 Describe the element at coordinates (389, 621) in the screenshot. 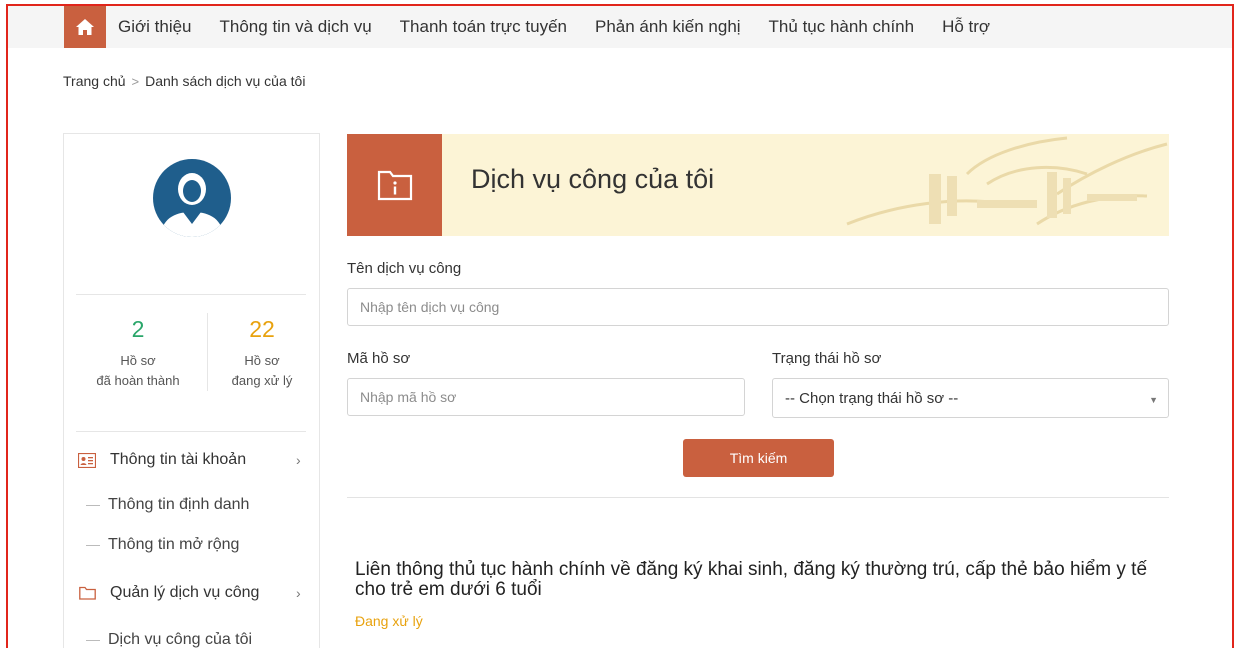

I see `result-item-status: Đang xử lý` at that location.